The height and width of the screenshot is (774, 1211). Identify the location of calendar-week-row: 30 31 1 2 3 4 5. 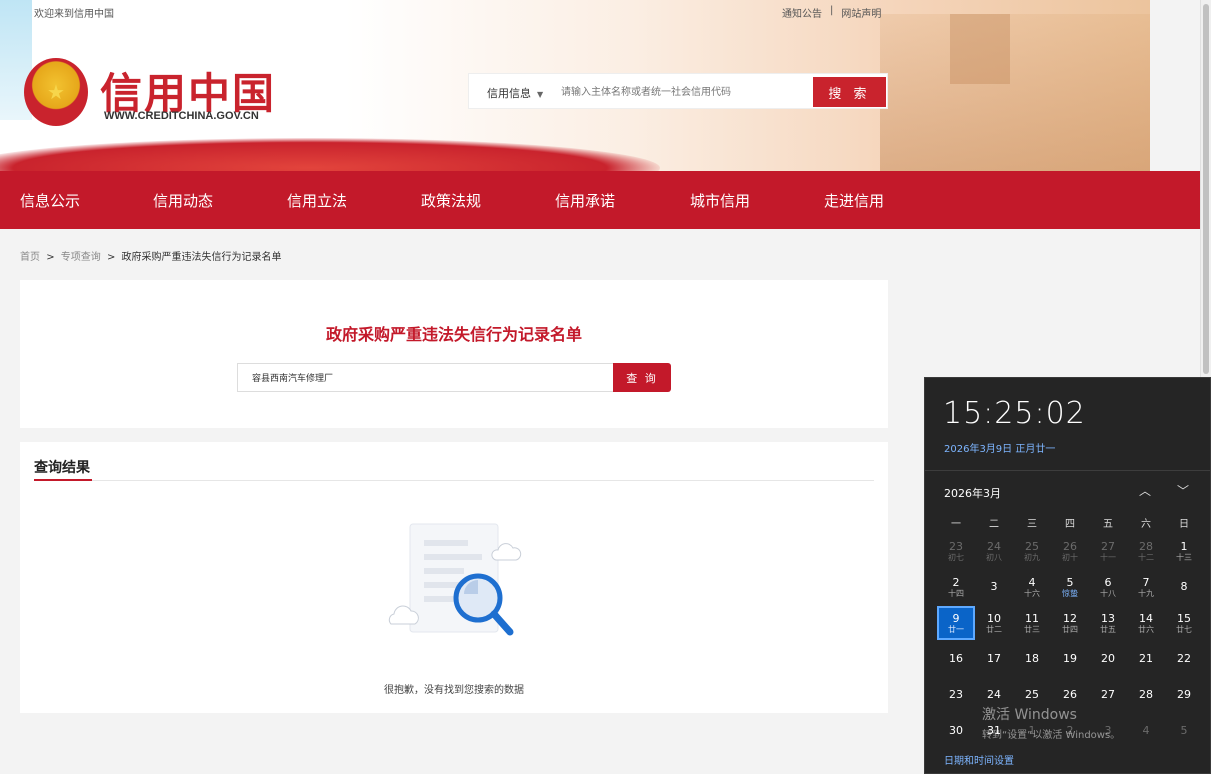
(1071, 732).